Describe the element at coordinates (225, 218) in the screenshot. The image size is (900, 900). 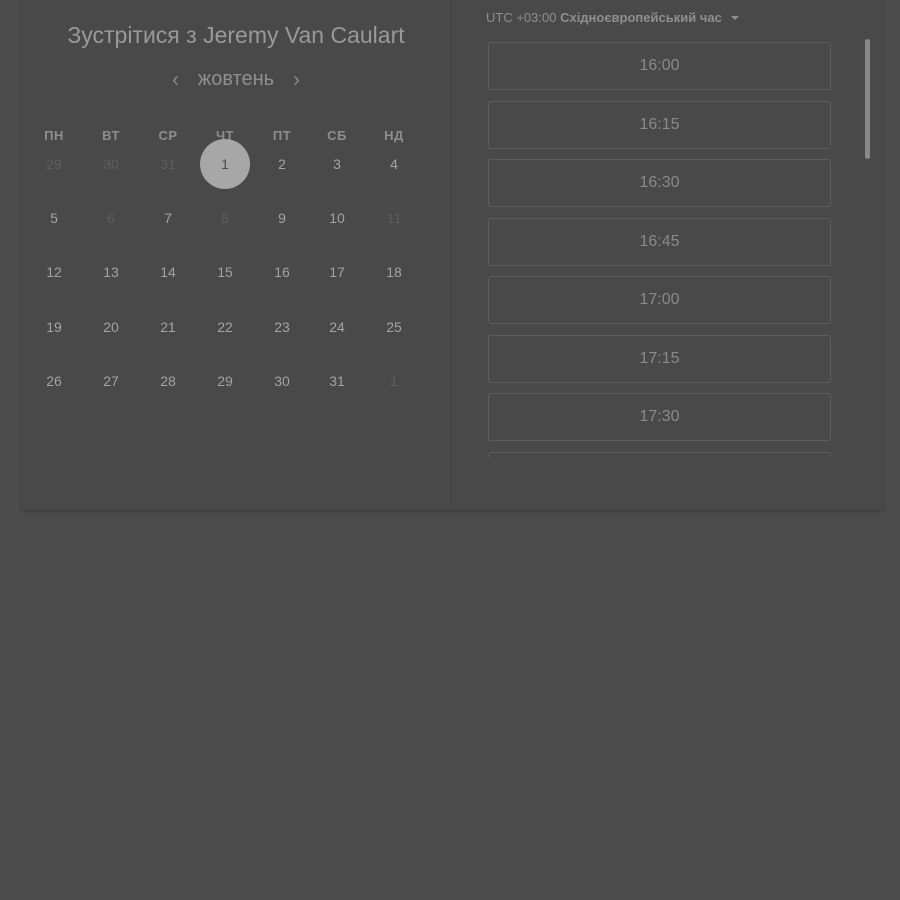
I see `day-cell-unavailable: 8` at that location.